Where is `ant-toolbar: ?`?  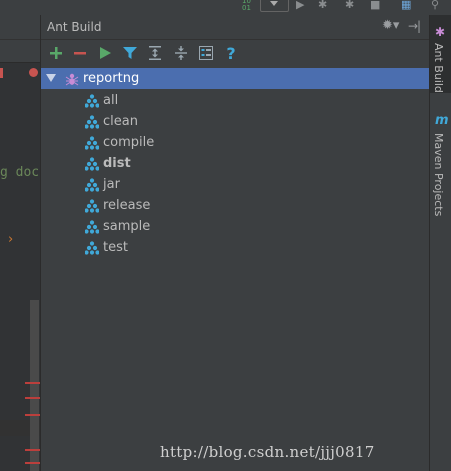 ant-toolbar: ? is located at coordinates (235, 53).